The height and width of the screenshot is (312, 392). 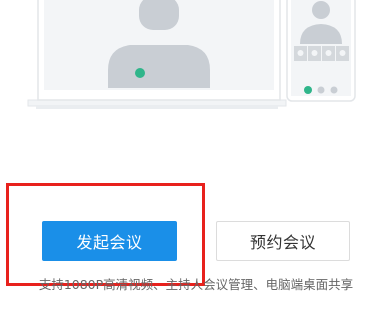 I want to click on phone-controls, so click(x=321, y=90).